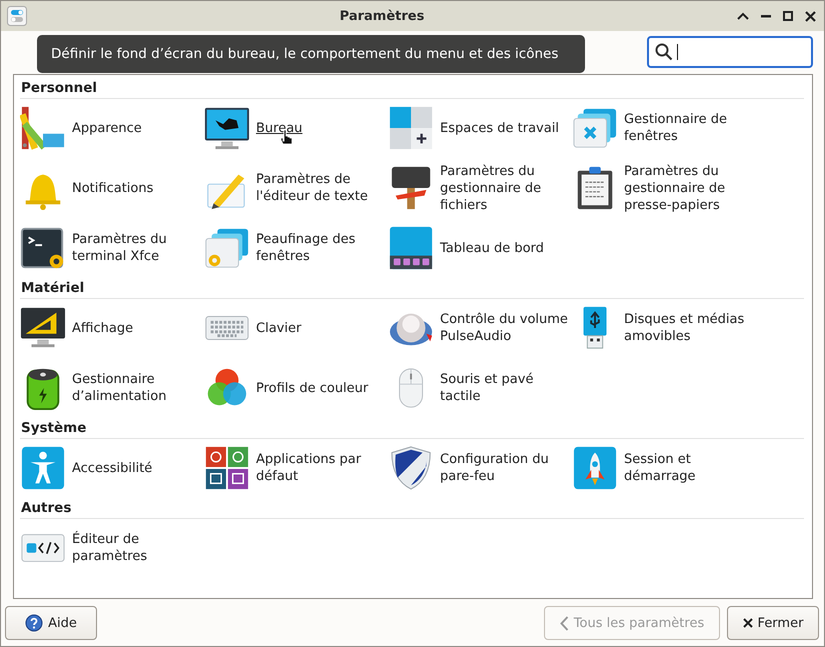 Image resolution: width=825 pixels, height=647 pixels. I want to click on tooltip: Définir le fond d’écran du bureau, le comportement du menu et des icônes, so click(311, 54).